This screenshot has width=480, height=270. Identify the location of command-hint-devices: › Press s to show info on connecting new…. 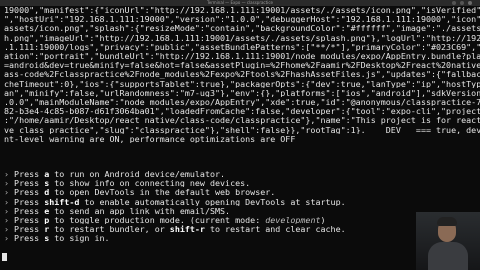
(242, 183).